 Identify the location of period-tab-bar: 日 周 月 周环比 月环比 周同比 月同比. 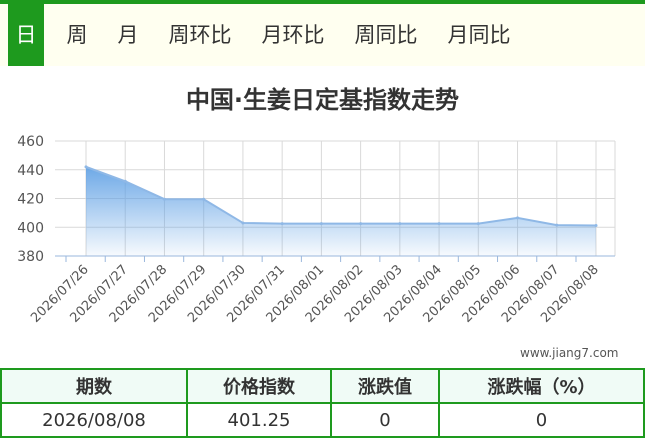
(322, 35).